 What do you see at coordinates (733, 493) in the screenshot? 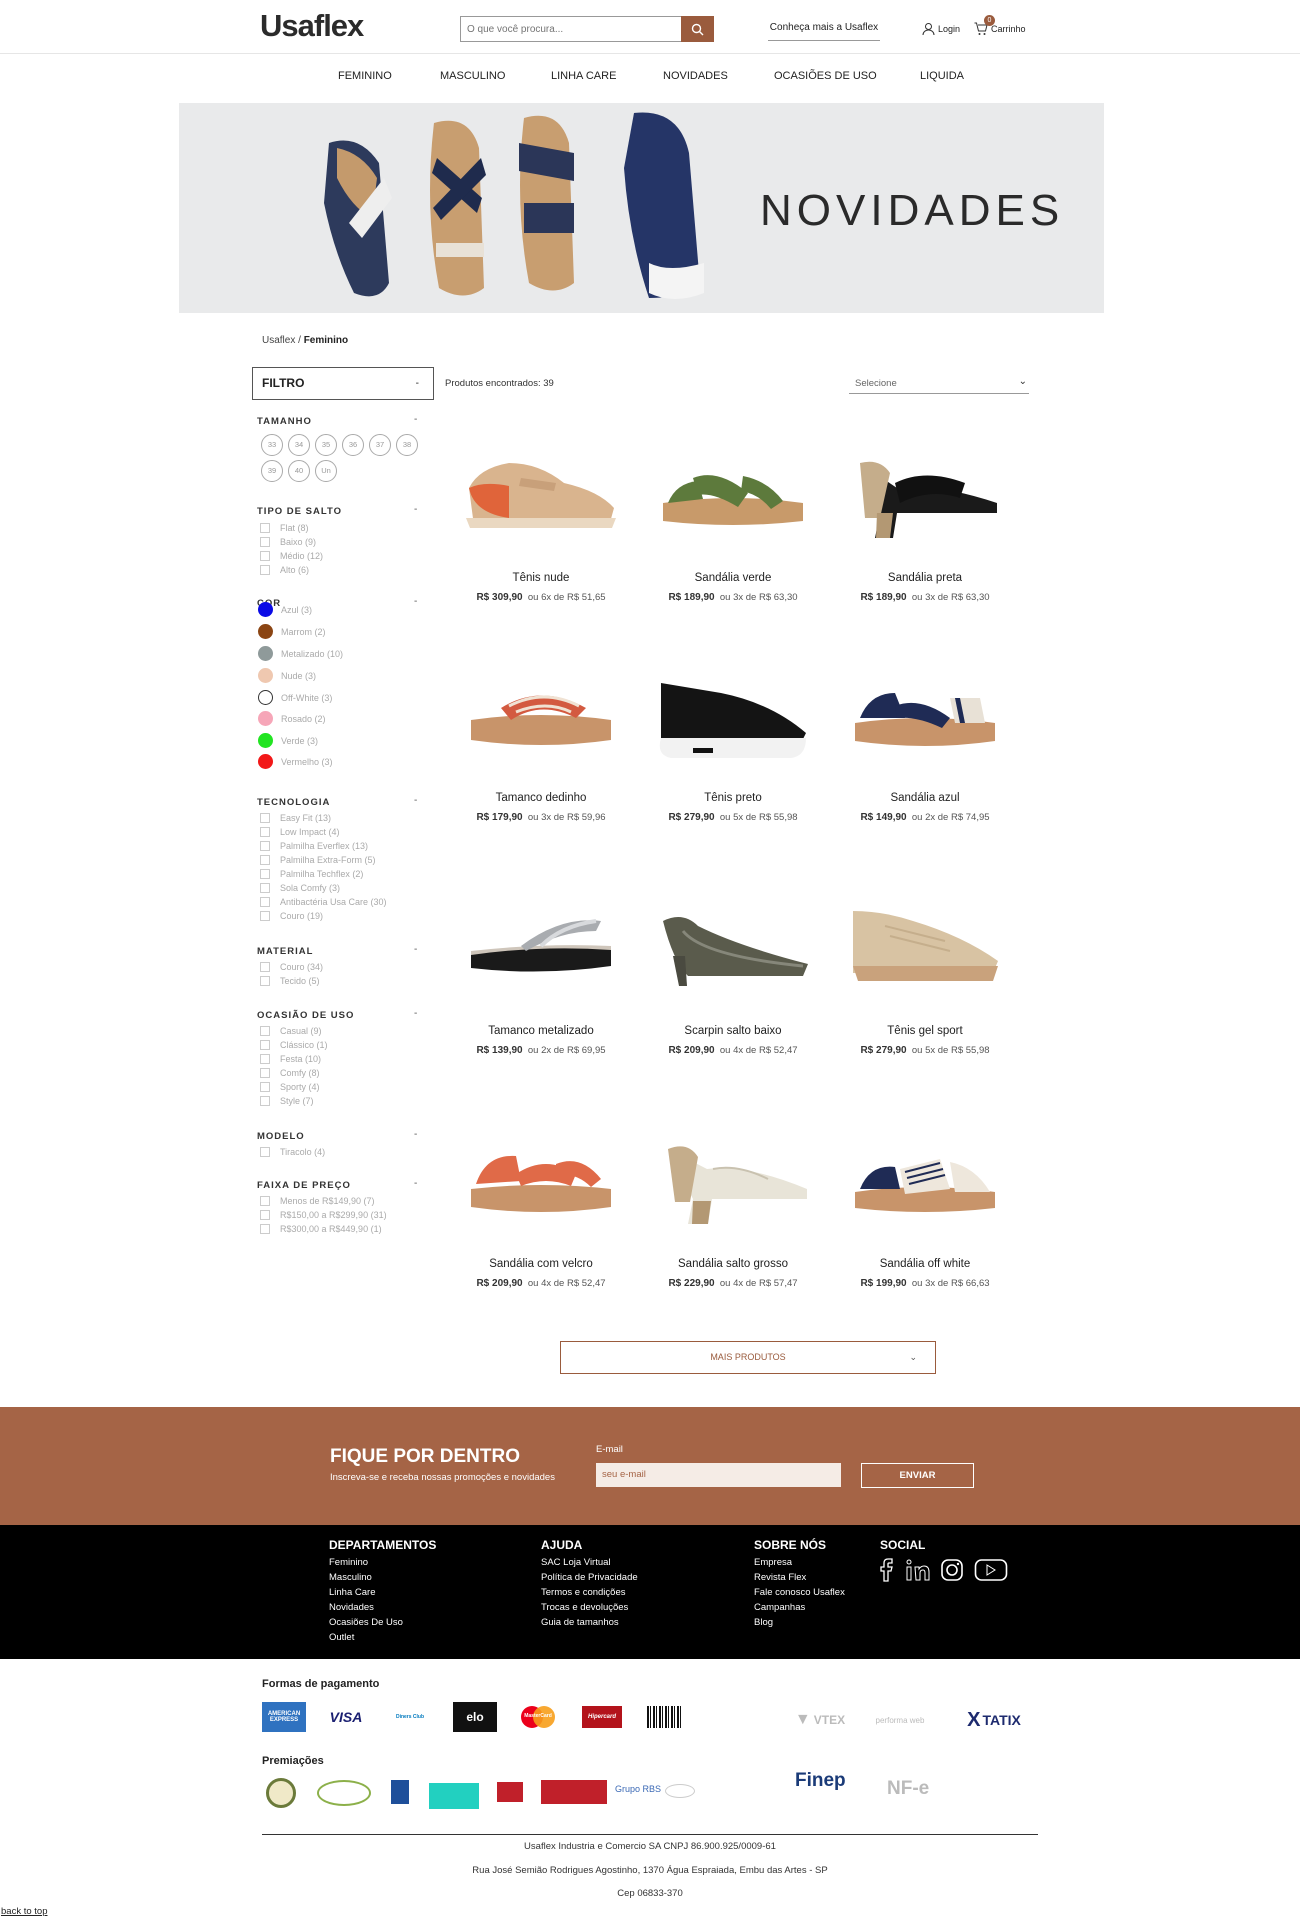
I see `product-image-sandal-green` at bounding box center [733, 493].